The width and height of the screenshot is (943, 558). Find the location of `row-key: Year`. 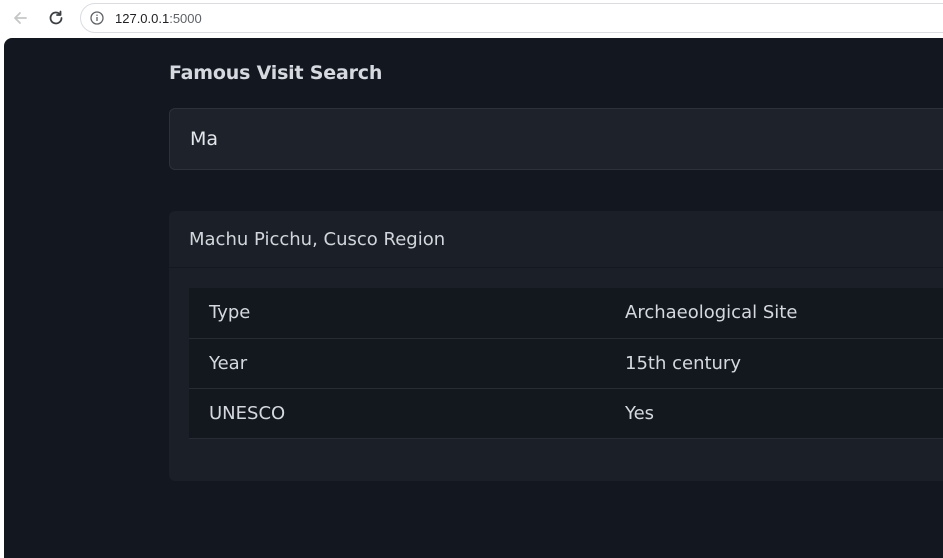

row-key: Year is located at coordinates (397, 363).